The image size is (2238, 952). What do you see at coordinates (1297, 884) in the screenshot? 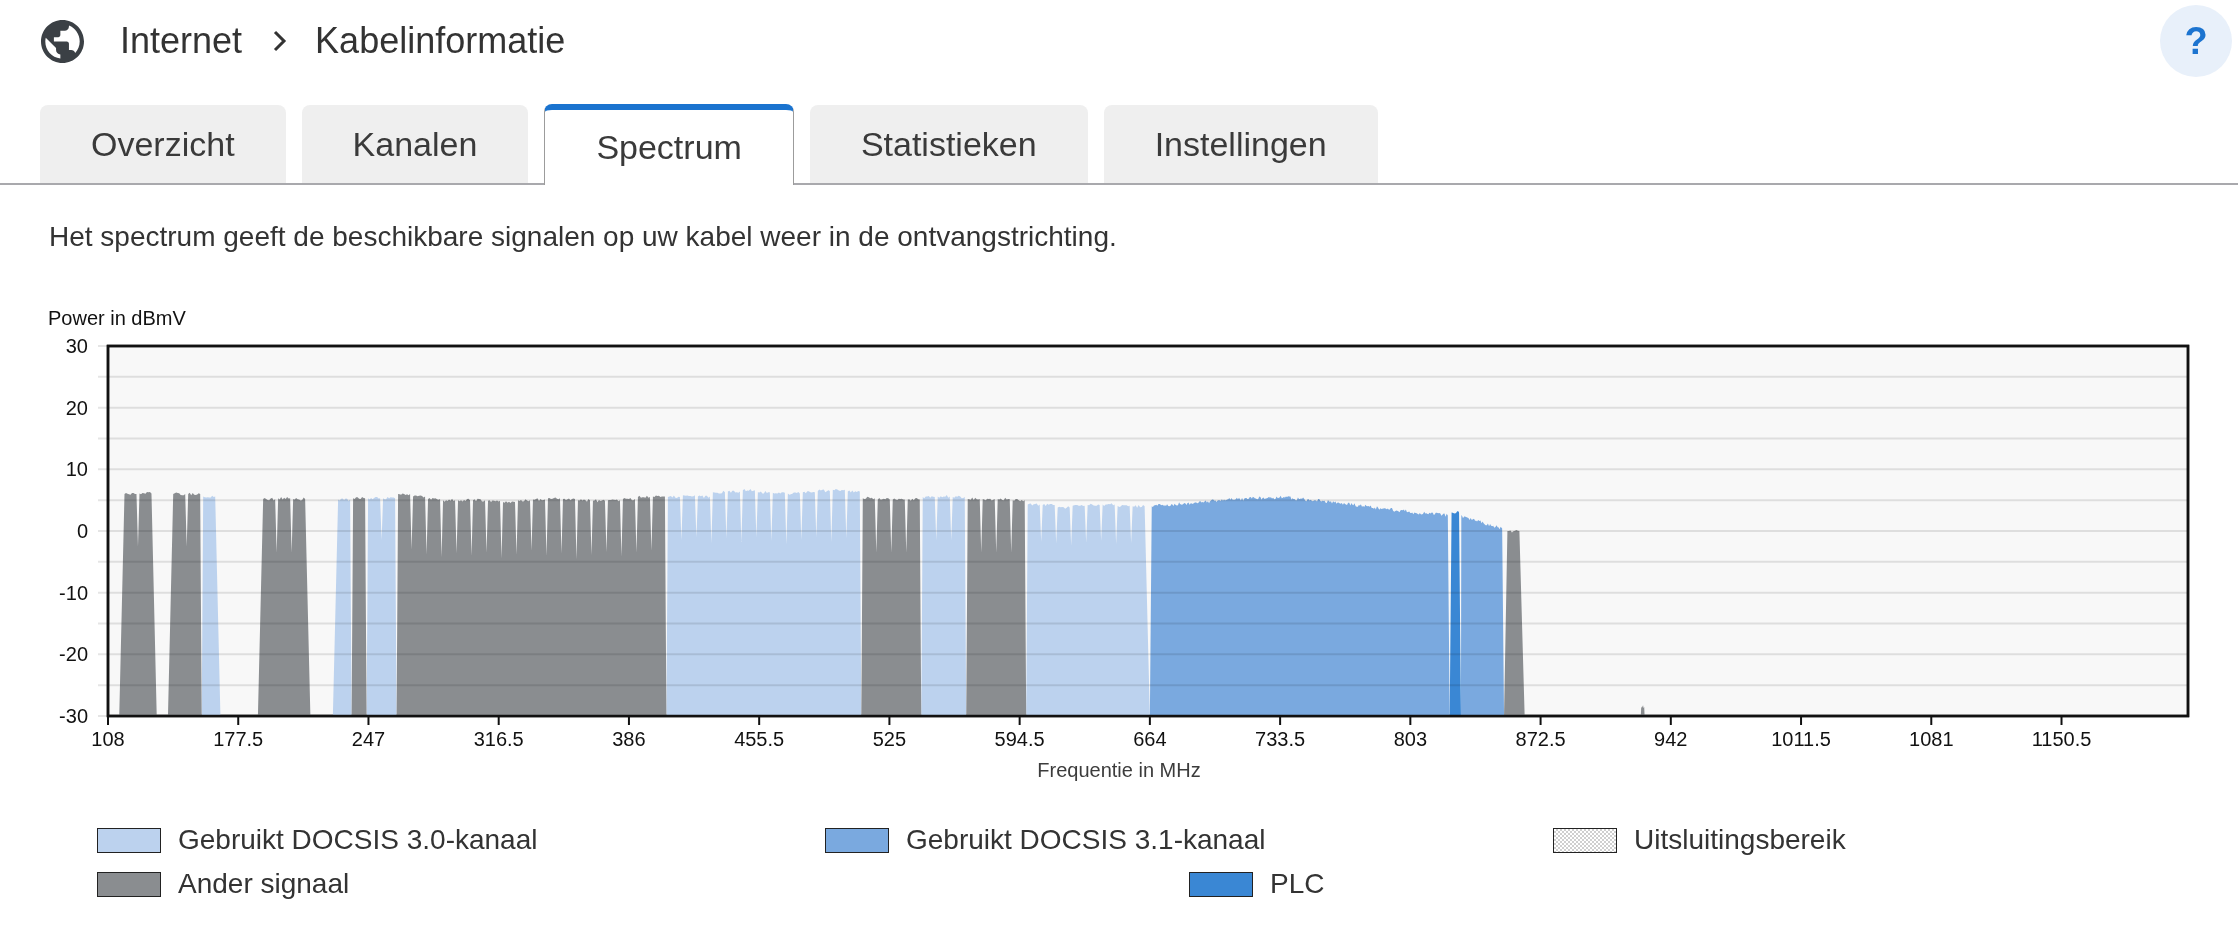
I see `legend-label: PLC` at bounding box center [1297, 884].